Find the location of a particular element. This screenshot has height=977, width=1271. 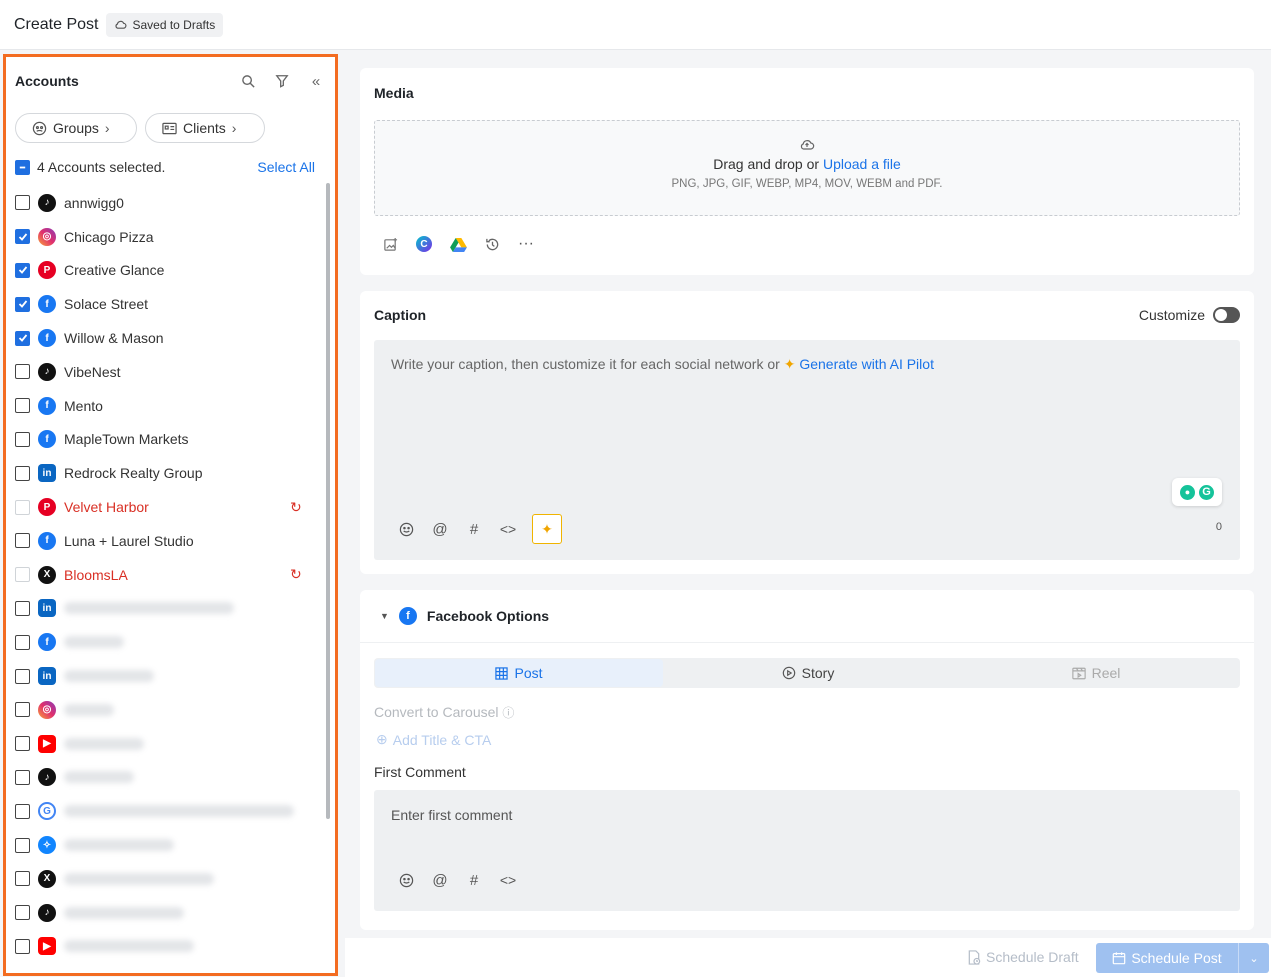

account-row: X is located at coordinates (163, 879).